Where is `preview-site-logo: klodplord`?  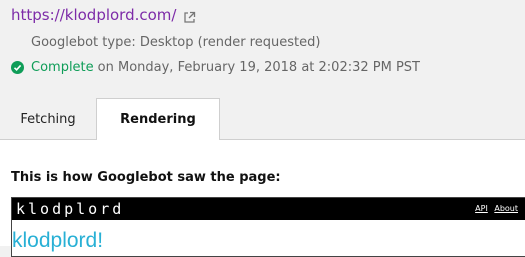
preview-site-logo: klodplord is located at coordinates (70, 209).